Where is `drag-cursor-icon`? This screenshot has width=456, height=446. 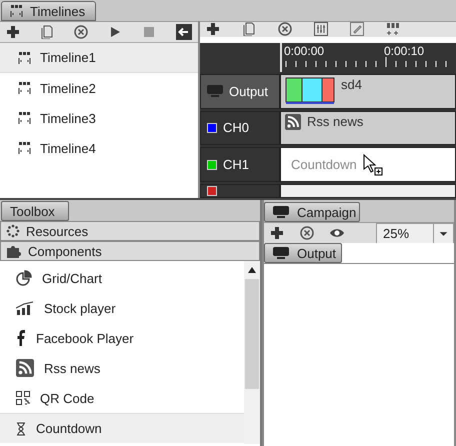
drag-cursor-icon is located at coordinates (373, 165).